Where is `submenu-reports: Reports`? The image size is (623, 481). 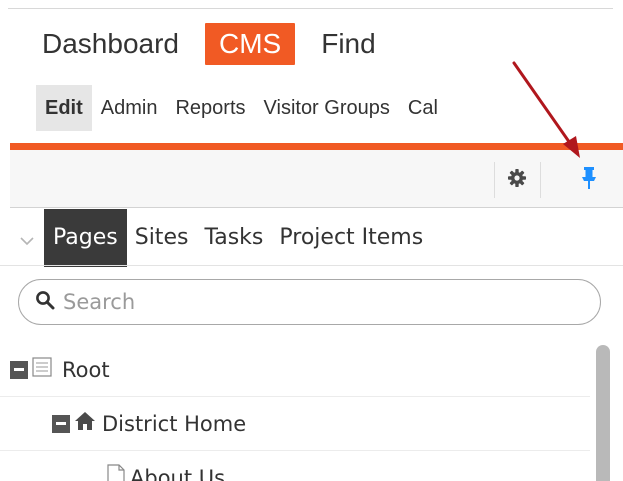
submenu-reports: Reports is located at coordinates (210, 108).